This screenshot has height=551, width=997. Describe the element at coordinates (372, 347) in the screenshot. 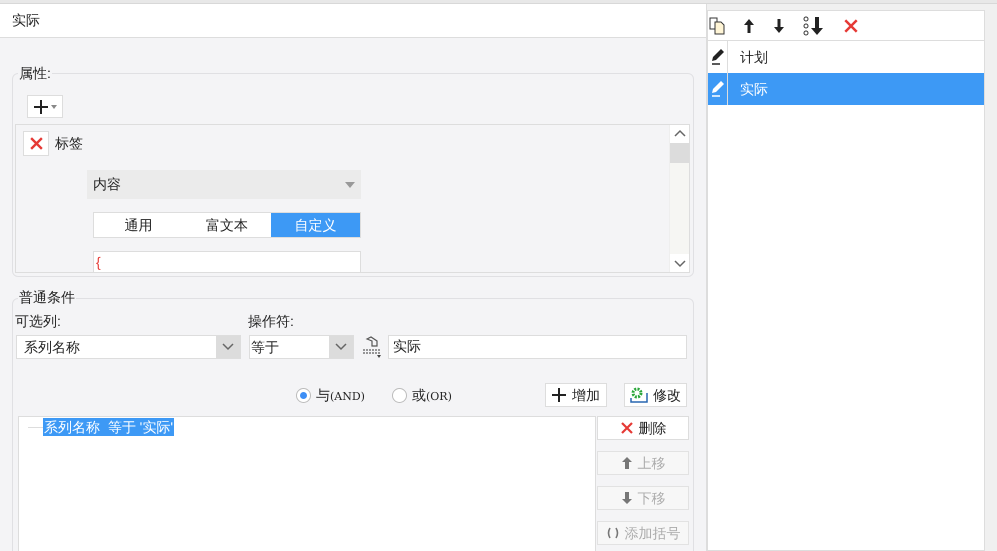

I see `type-picker-icon` at that location.